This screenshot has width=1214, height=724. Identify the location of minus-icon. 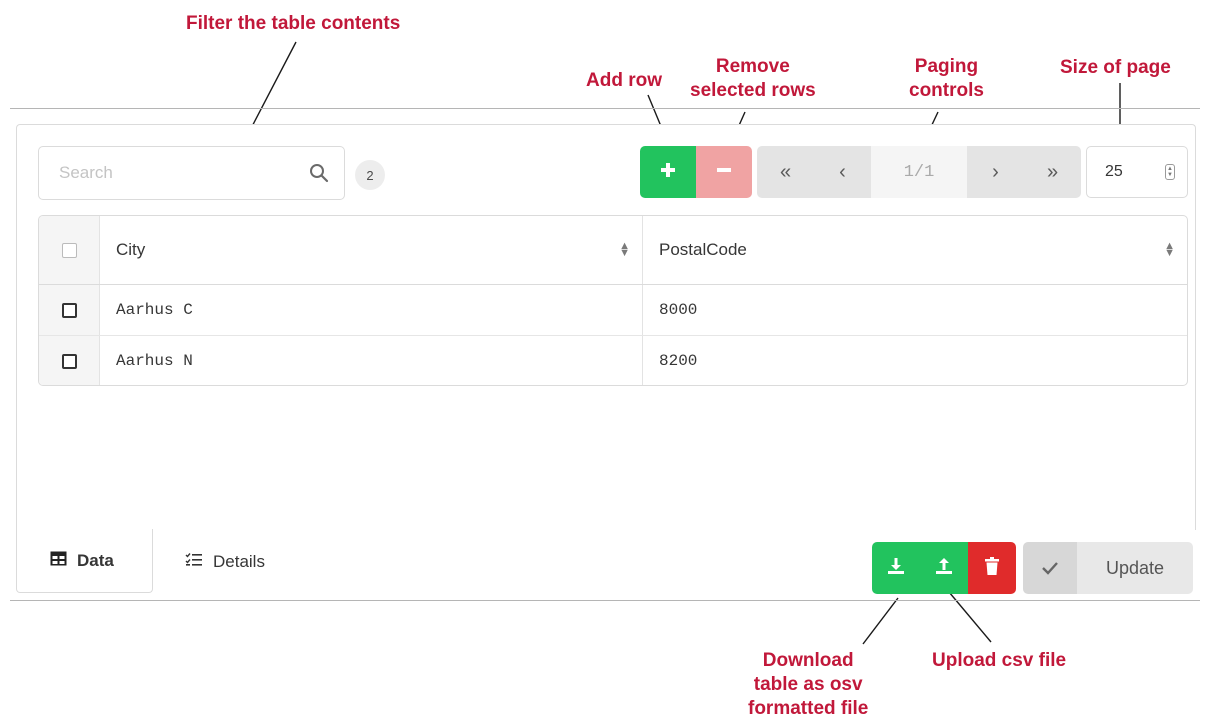
(724, 172).